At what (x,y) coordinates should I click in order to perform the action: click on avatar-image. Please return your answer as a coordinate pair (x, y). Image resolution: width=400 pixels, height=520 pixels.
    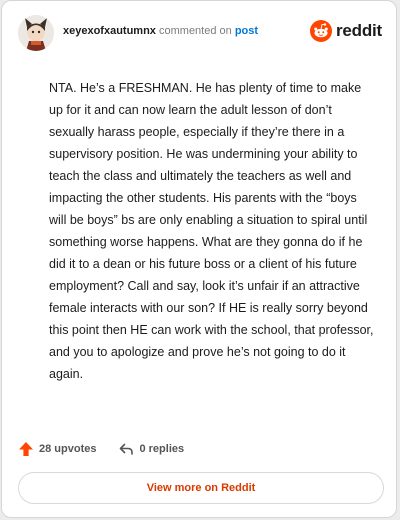
    Looking at the image, I should click on (36, 33).